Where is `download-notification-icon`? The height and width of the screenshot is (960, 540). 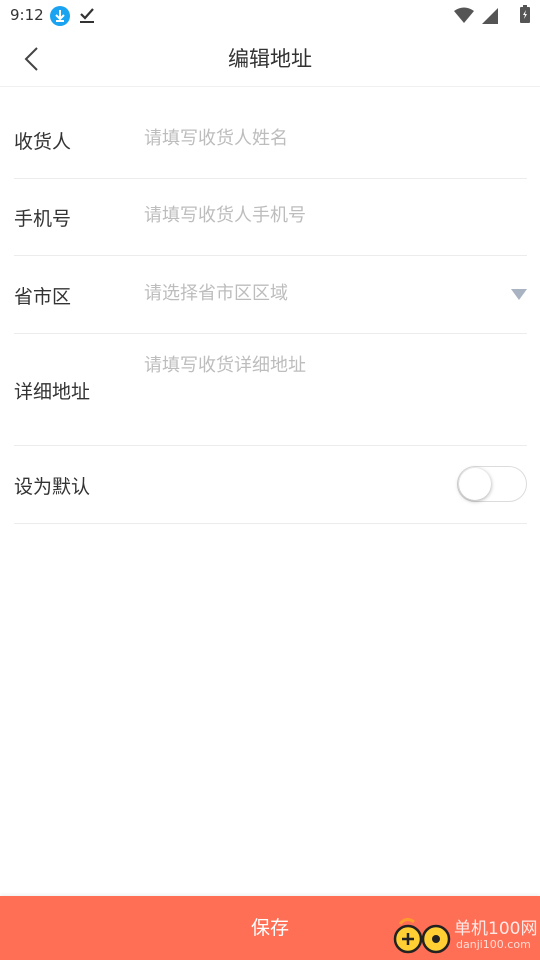 download-notification-icon is located at coordinates (60, 16).